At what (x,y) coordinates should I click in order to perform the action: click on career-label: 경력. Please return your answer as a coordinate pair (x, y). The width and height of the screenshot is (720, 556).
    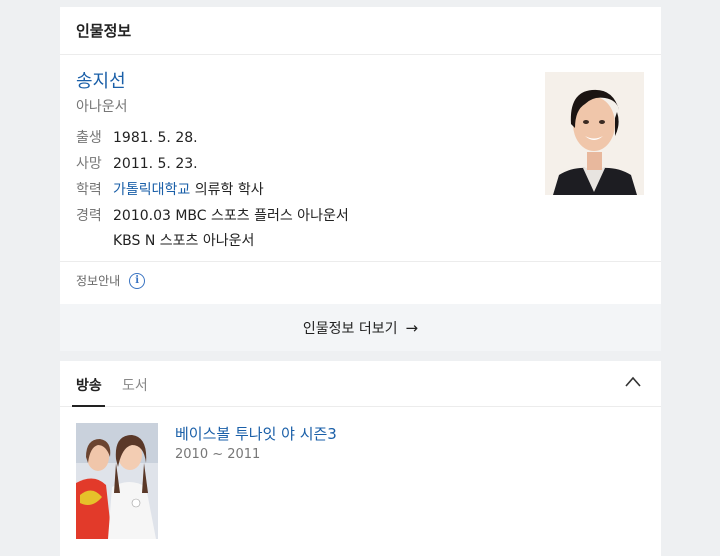
    Looking at the image, I should click on (89, 216).